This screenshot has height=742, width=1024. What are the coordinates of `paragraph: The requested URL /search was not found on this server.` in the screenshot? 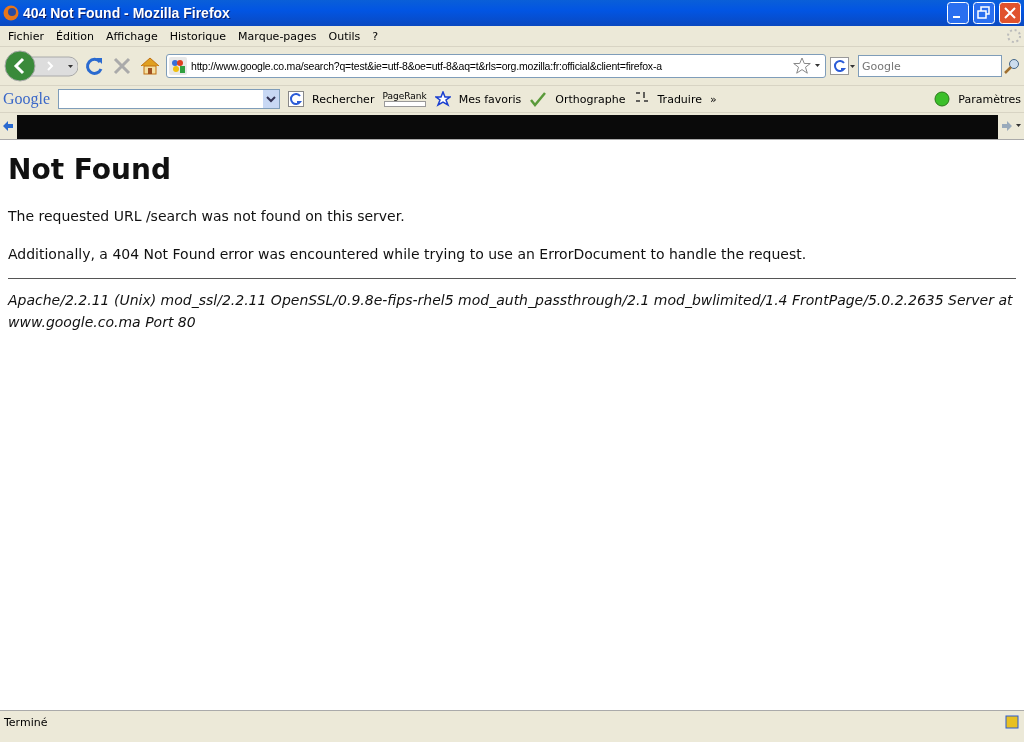 It's located at (207, 216).